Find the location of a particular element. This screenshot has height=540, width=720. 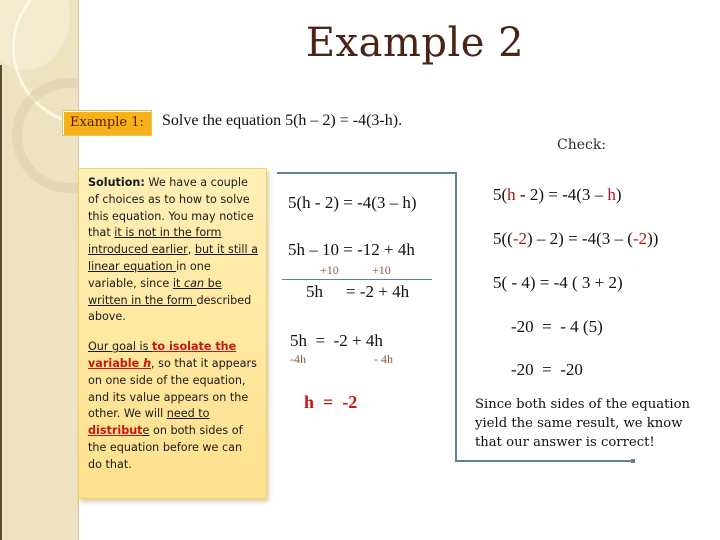

check-step-1: 5(h - 2) = -4(3 – h) is located at coordinates (557, 195).